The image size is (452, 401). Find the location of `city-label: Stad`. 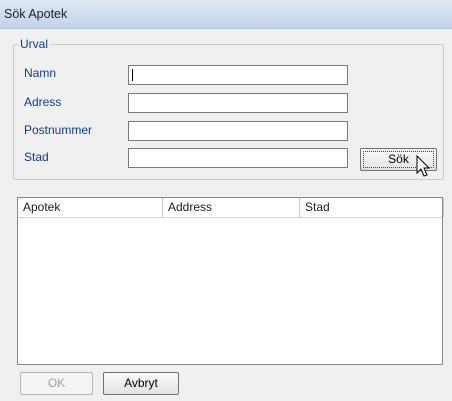

city-label: Stad is located at coordinates (36, 157).